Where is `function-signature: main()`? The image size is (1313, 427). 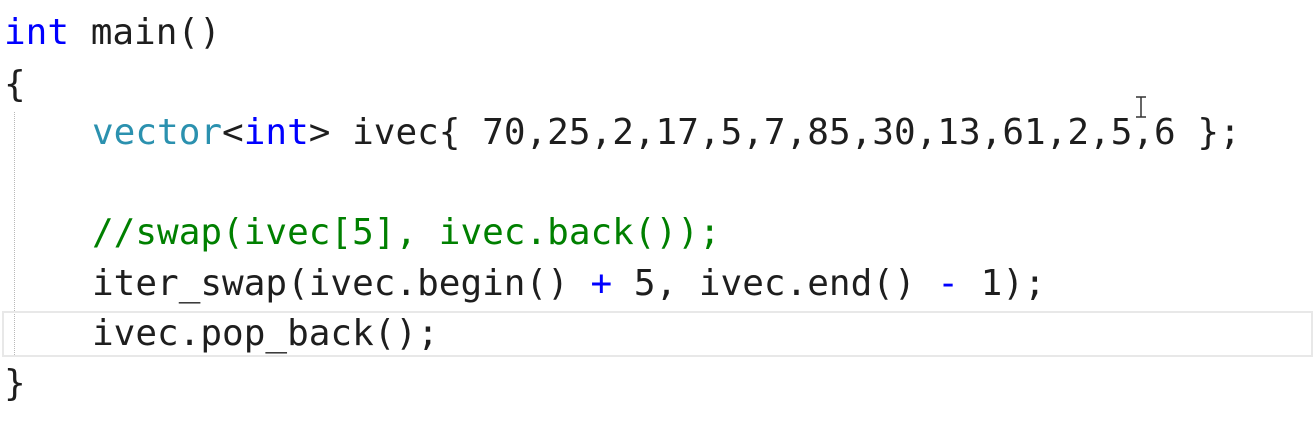 function-signature: main() is located at coordinates (145, 32).